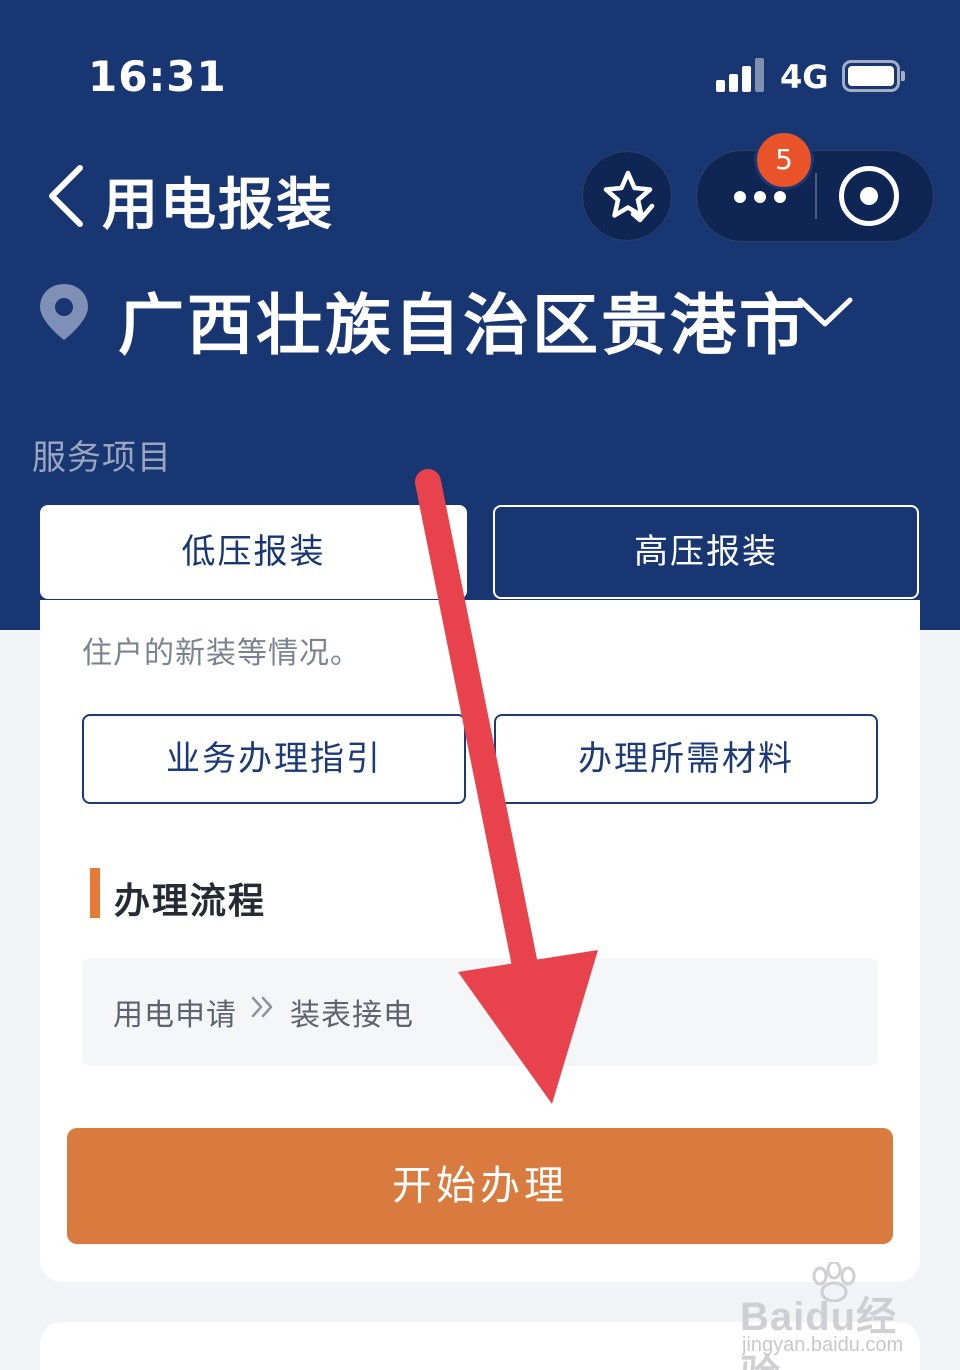  I want to click on process-heading-marker, so click(95, 893).